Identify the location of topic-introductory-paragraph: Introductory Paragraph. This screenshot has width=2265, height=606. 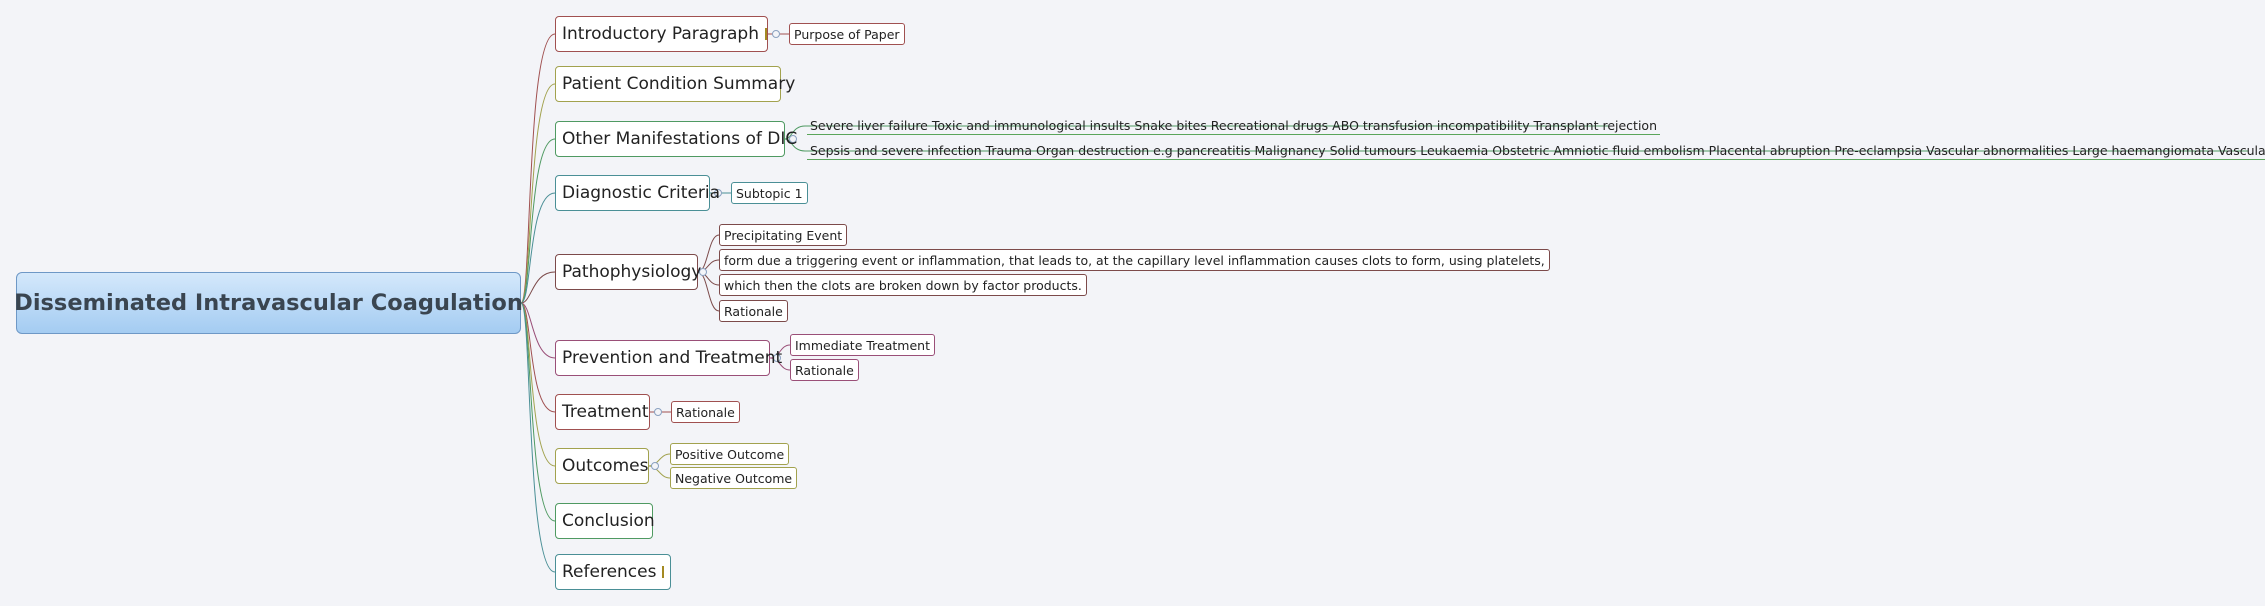
(661, 34).